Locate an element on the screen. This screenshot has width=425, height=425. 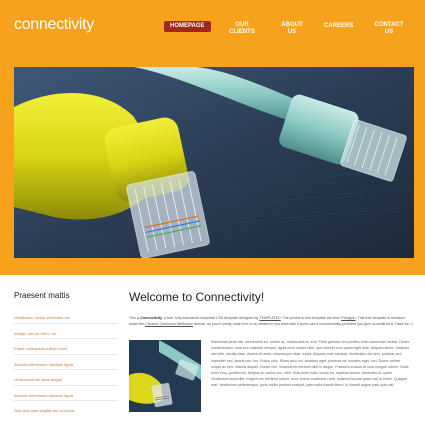
sidebar-title: Praesent mattis is located at coordinates (42, 295).